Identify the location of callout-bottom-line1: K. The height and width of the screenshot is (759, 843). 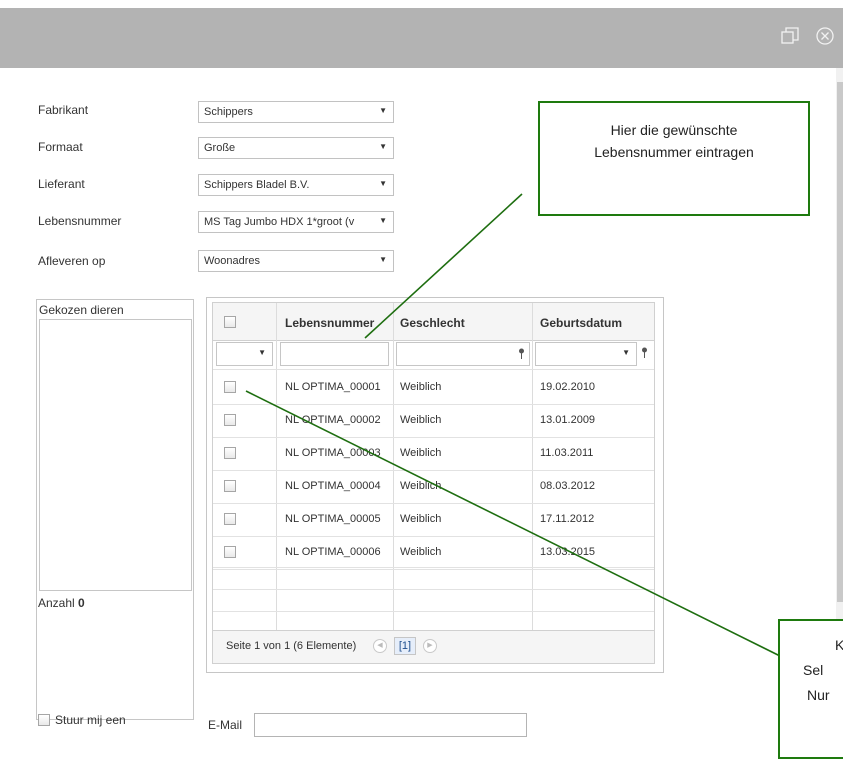
(839, 645).